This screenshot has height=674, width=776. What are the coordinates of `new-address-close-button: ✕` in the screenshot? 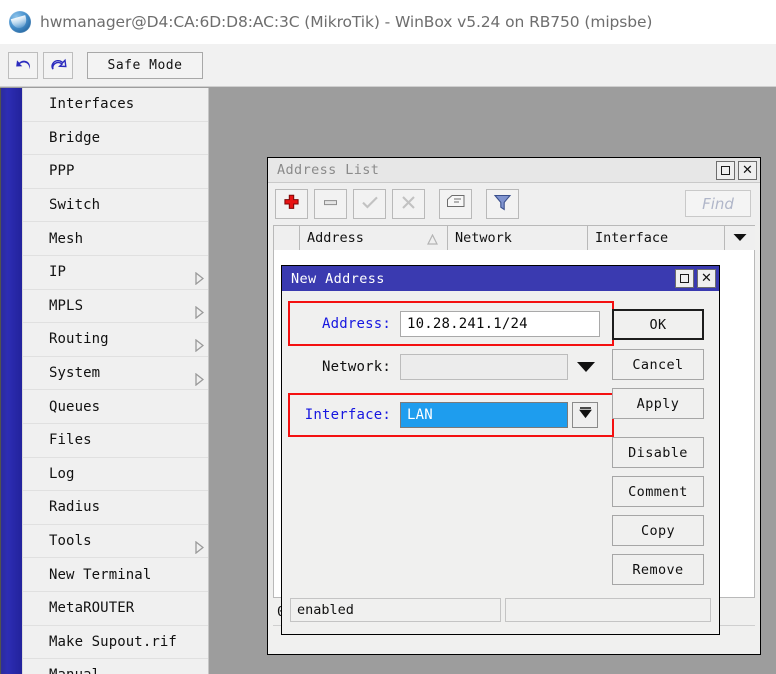 It's located at (706, 278).